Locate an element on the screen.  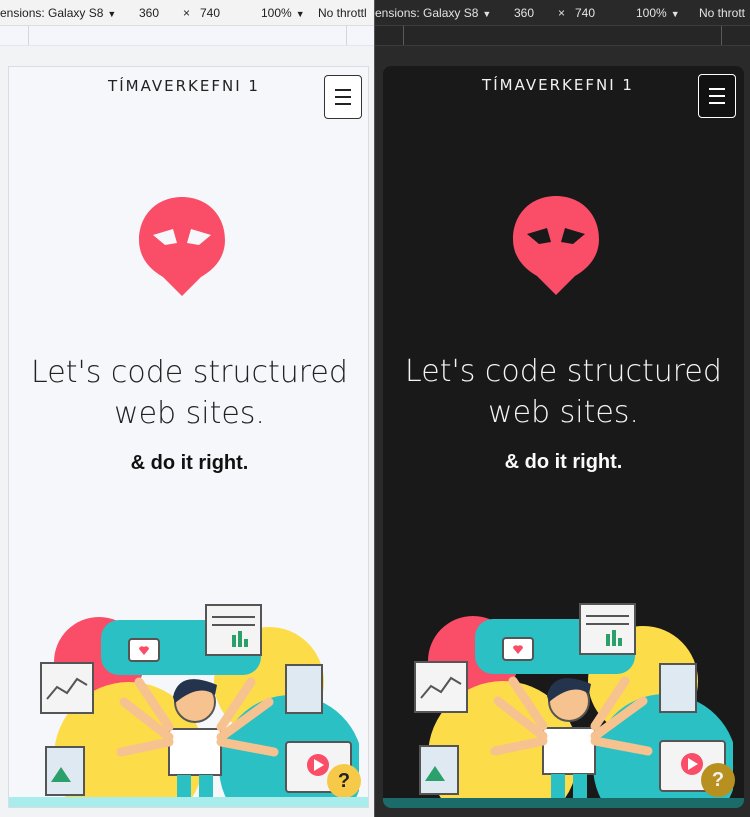
throttle-select: No throttl is located at coordinates (342, 13).